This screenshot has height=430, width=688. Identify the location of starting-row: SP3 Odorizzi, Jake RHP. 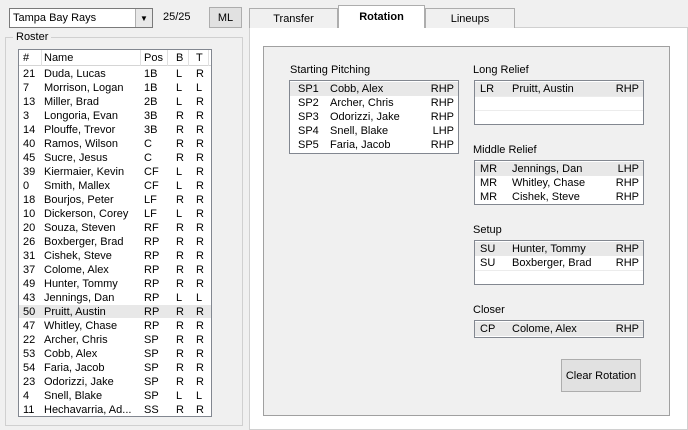
(374, 117).